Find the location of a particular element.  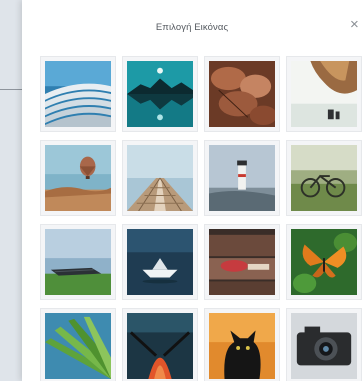

image-tile-boat-on-shore is located at coordinates (78, 262).